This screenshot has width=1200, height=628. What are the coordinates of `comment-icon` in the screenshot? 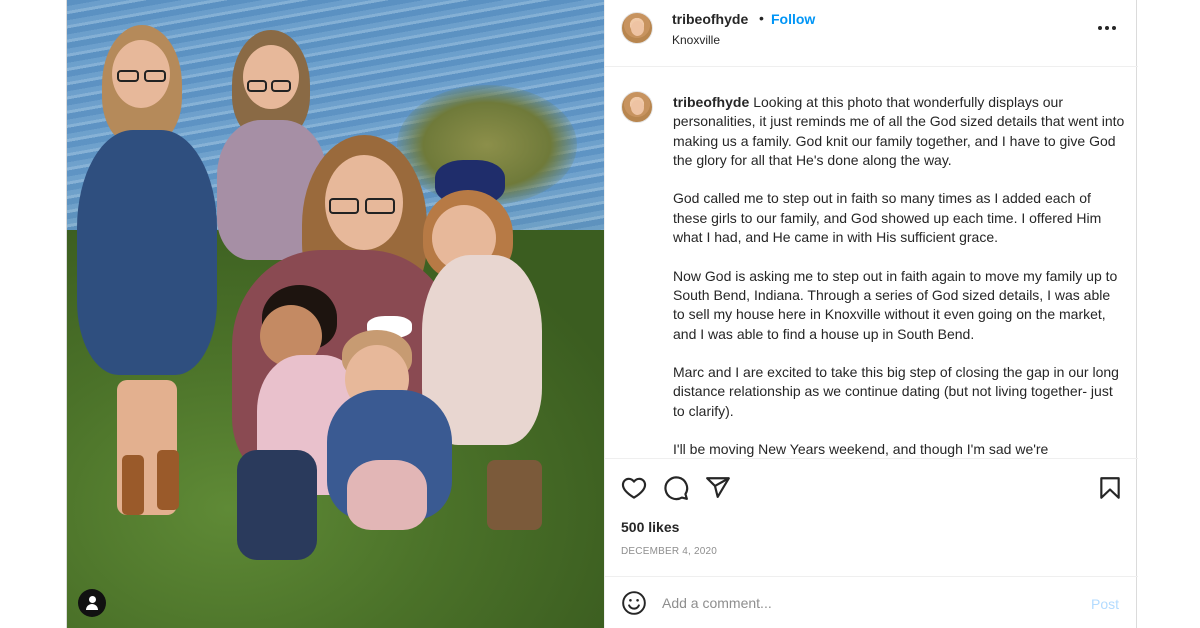 It's located at (676, 488).